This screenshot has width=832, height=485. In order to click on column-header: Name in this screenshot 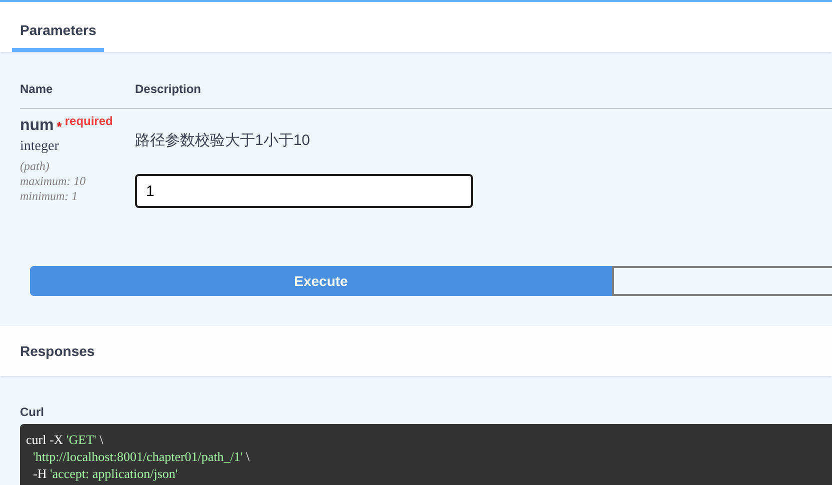, I will do `click(37, 89)`.